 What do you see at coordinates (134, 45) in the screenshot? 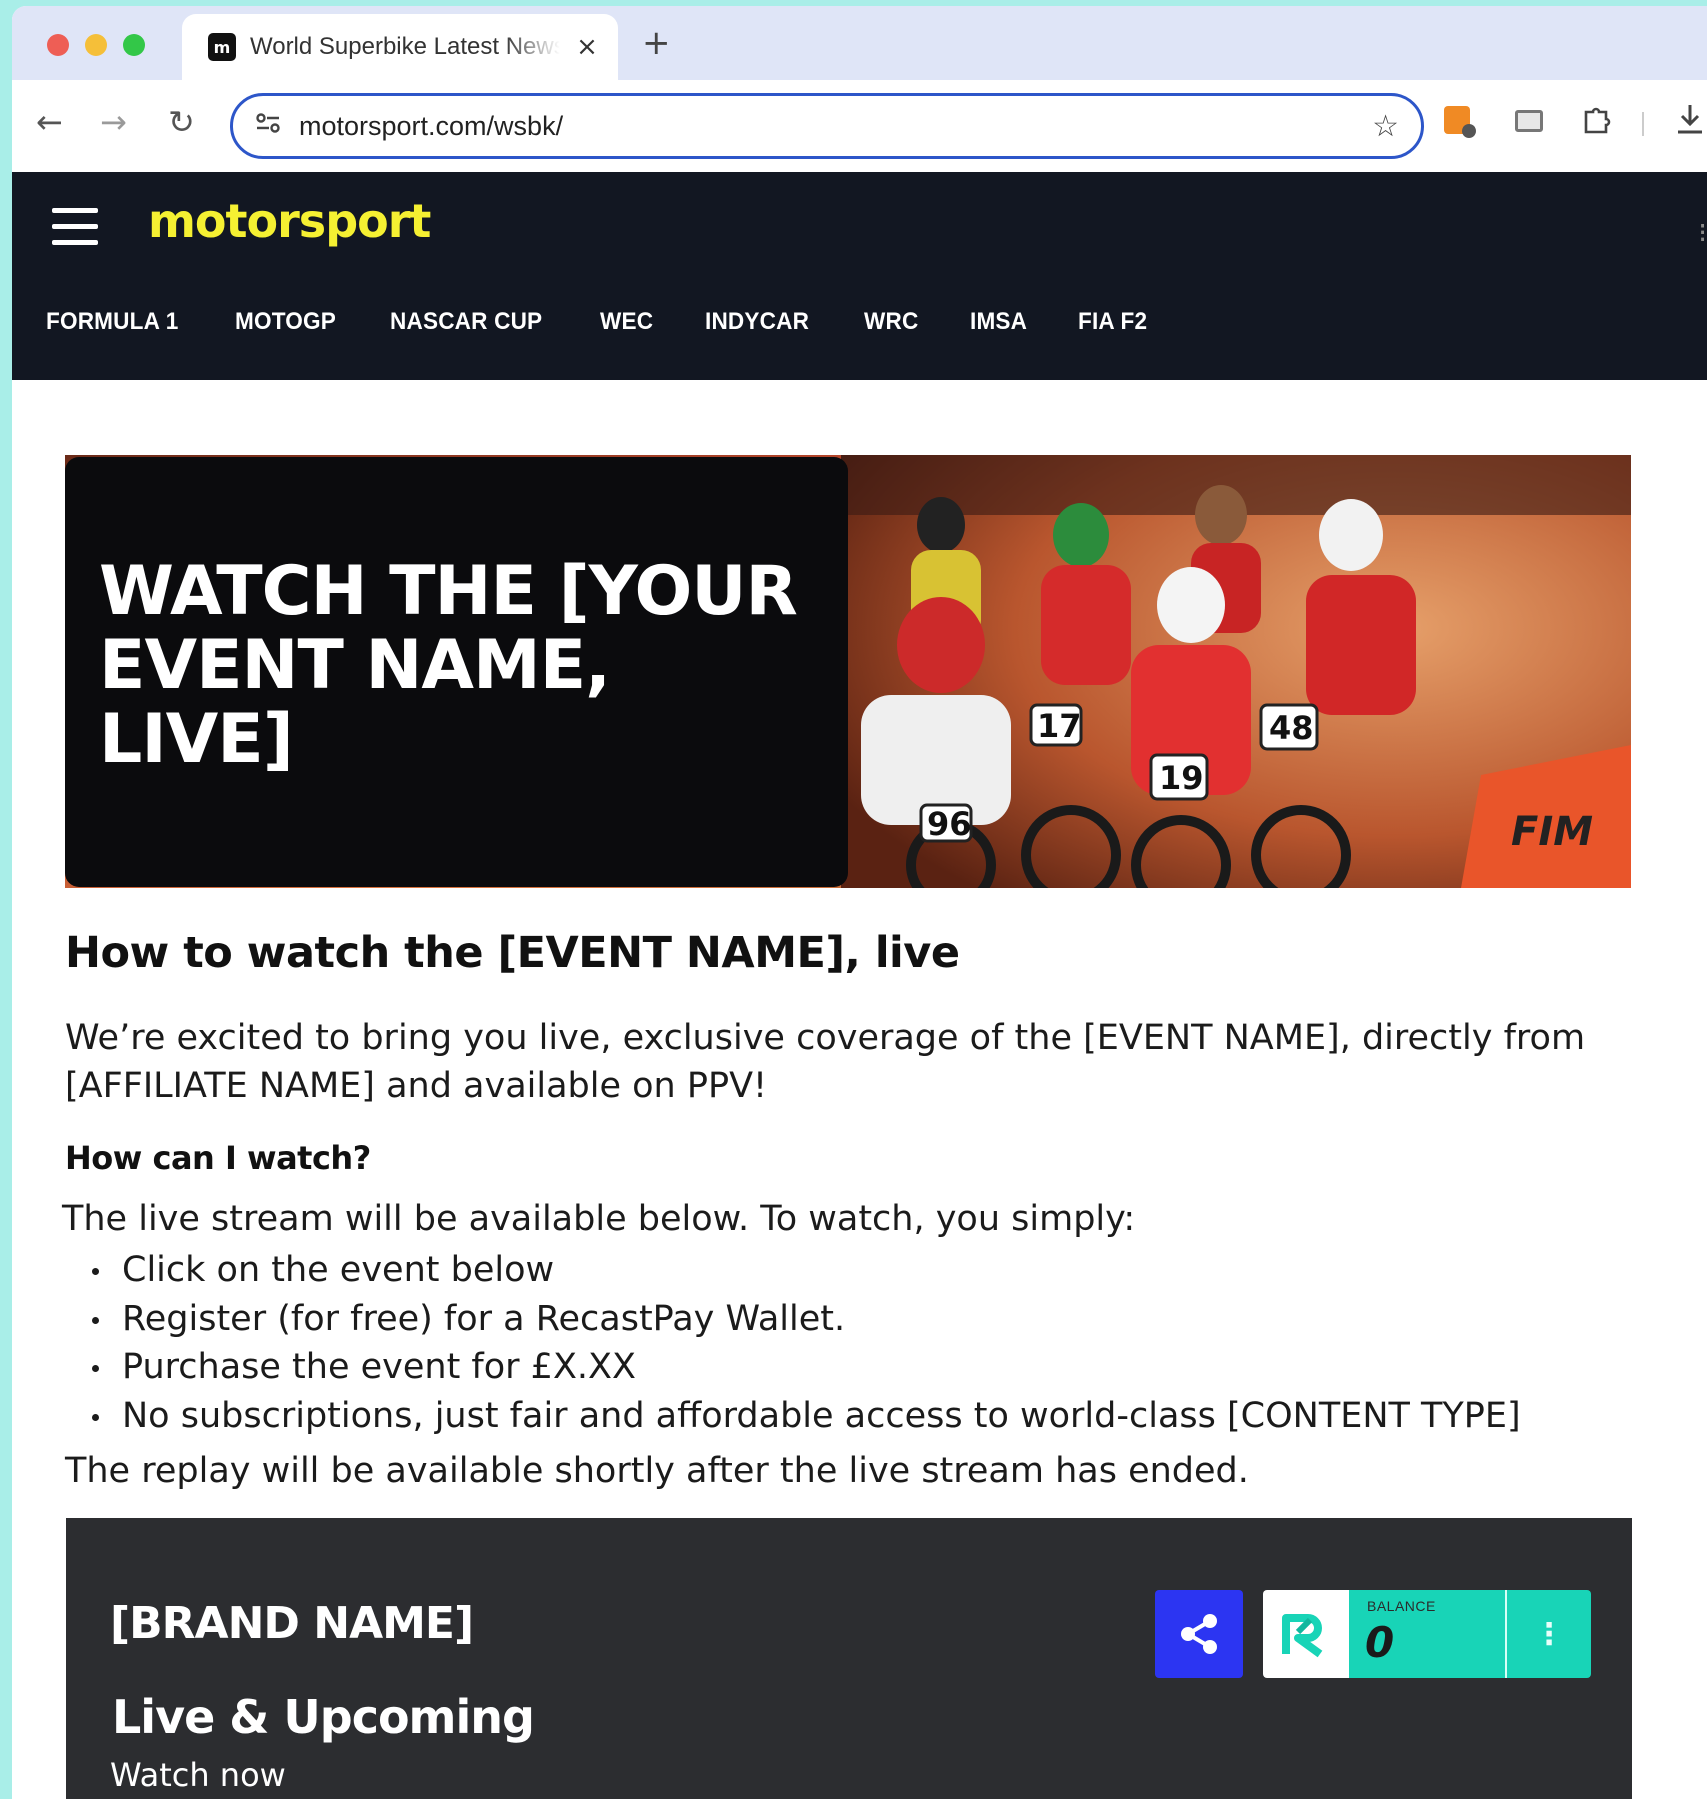
I see `maximize-window-button` at bounding box center [134, 45].